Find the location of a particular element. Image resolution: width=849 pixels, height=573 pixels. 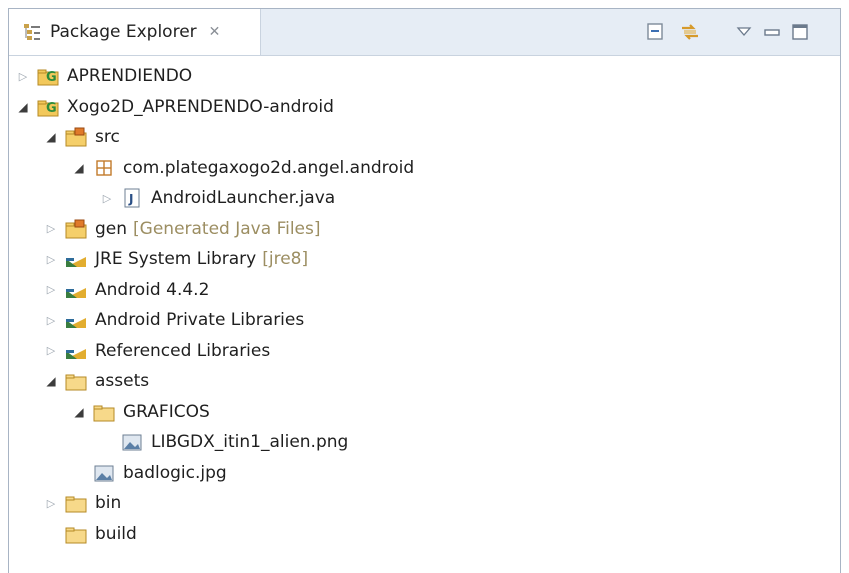

package-explorer-tab: Package Explorer ✕ is located at coordinates (135, 32).